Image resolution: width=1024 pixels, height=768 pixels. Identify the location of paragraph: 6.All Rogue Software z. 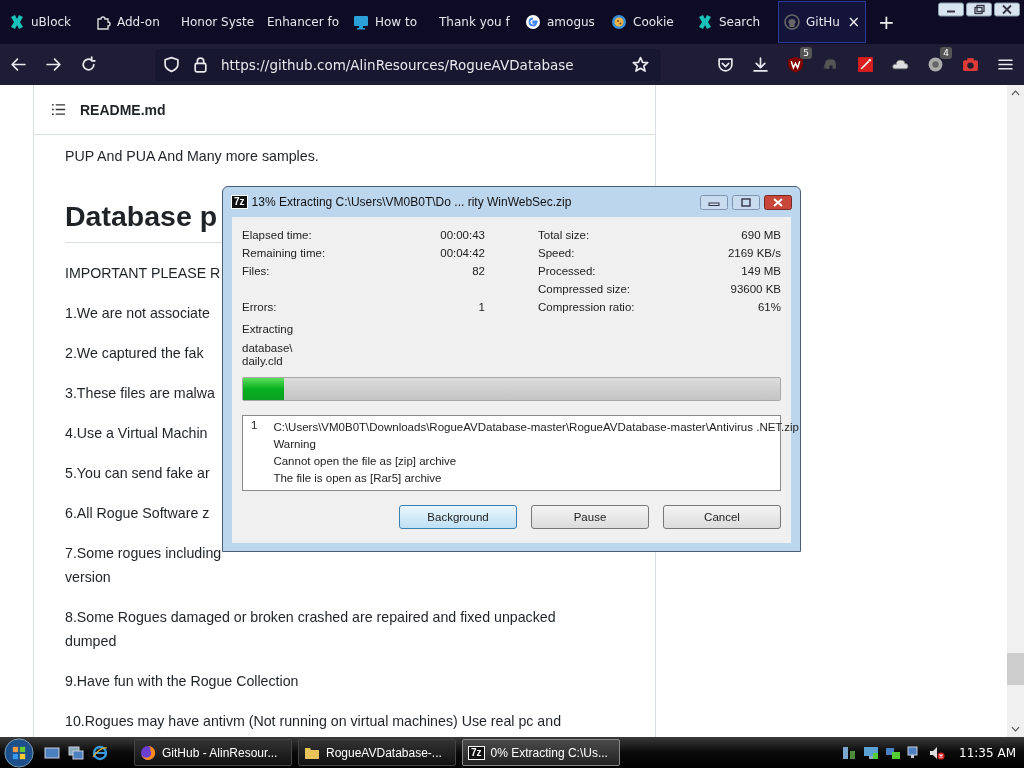
(137, 513).